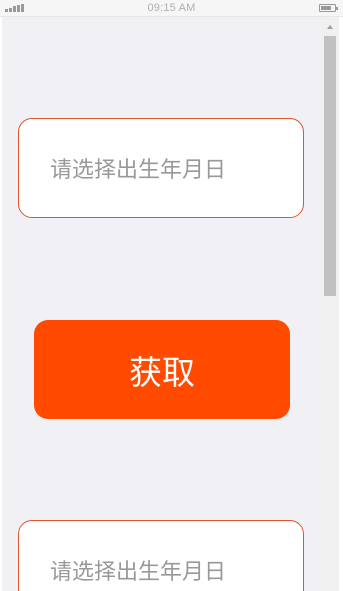 This screenshot has height=591, width=343. I want to click on scroll-thumb, so click(330, 166).